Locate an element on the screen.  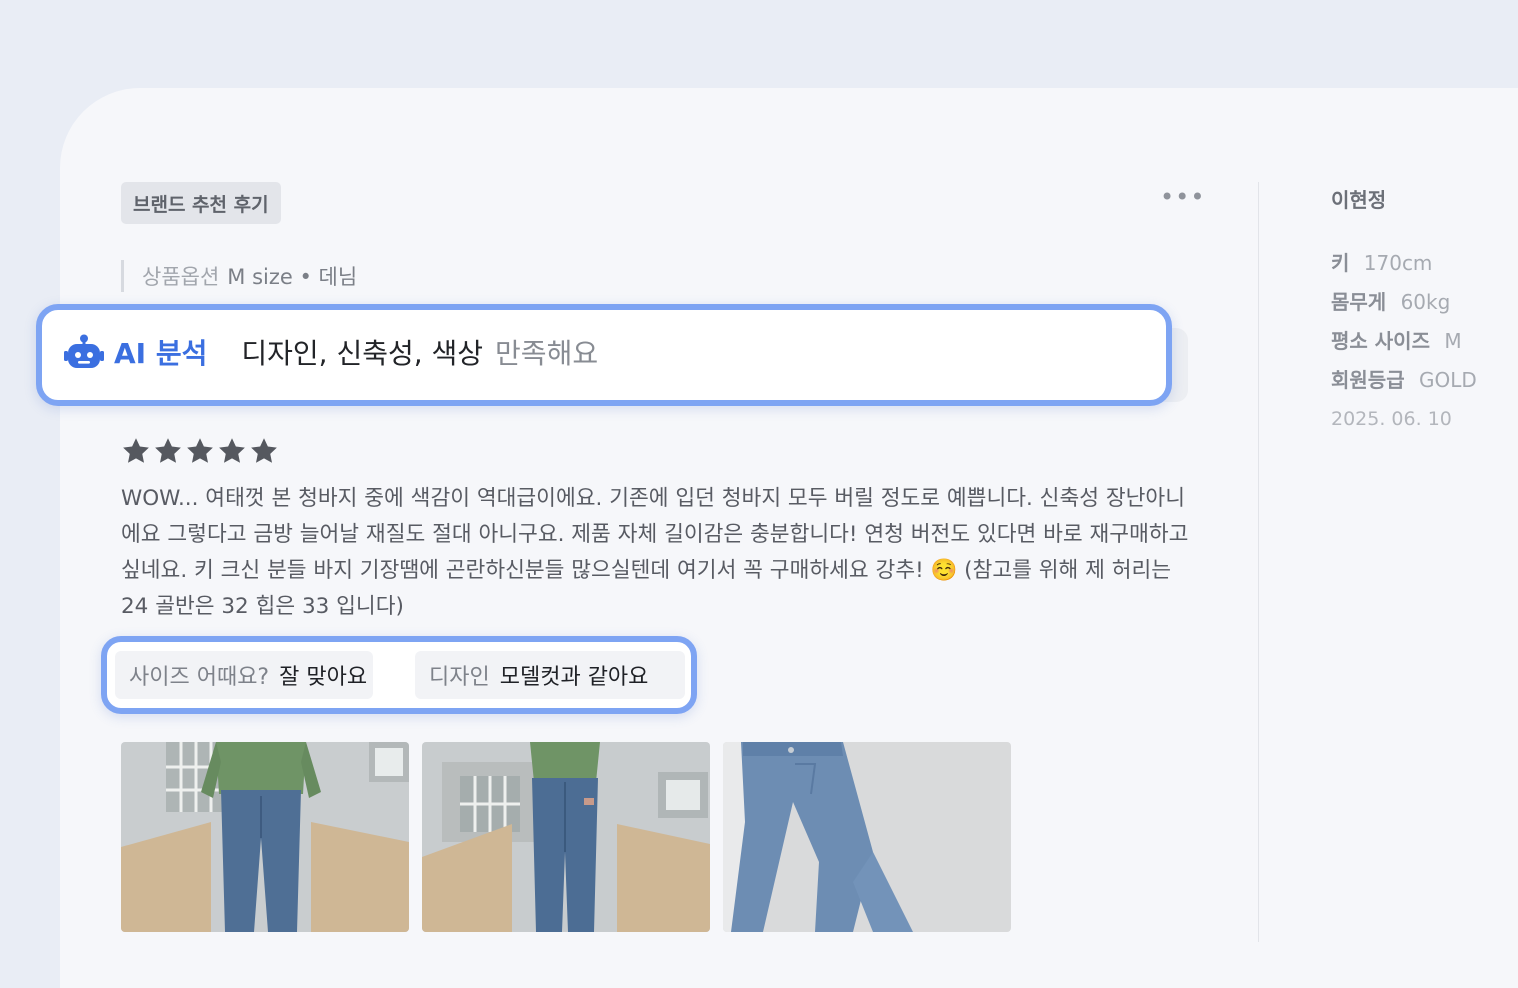
size-tag-question: 사이즈 어때요? is located at coordinates (199, 677).